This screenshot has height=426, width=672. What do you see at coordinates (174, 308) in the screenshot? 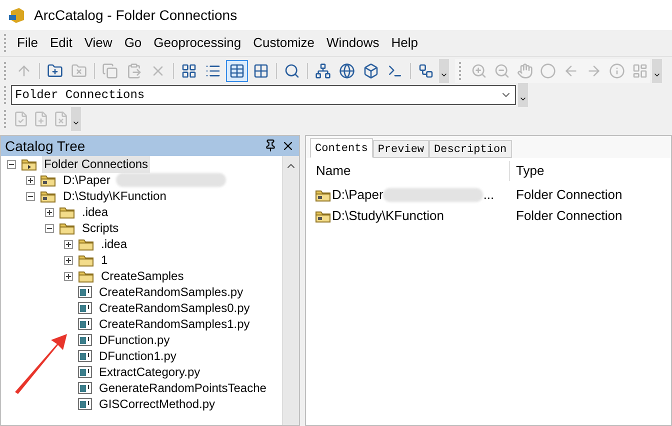
I see `tree-item: CreateRandomSamples0.py` at bounding box center [174, 308].